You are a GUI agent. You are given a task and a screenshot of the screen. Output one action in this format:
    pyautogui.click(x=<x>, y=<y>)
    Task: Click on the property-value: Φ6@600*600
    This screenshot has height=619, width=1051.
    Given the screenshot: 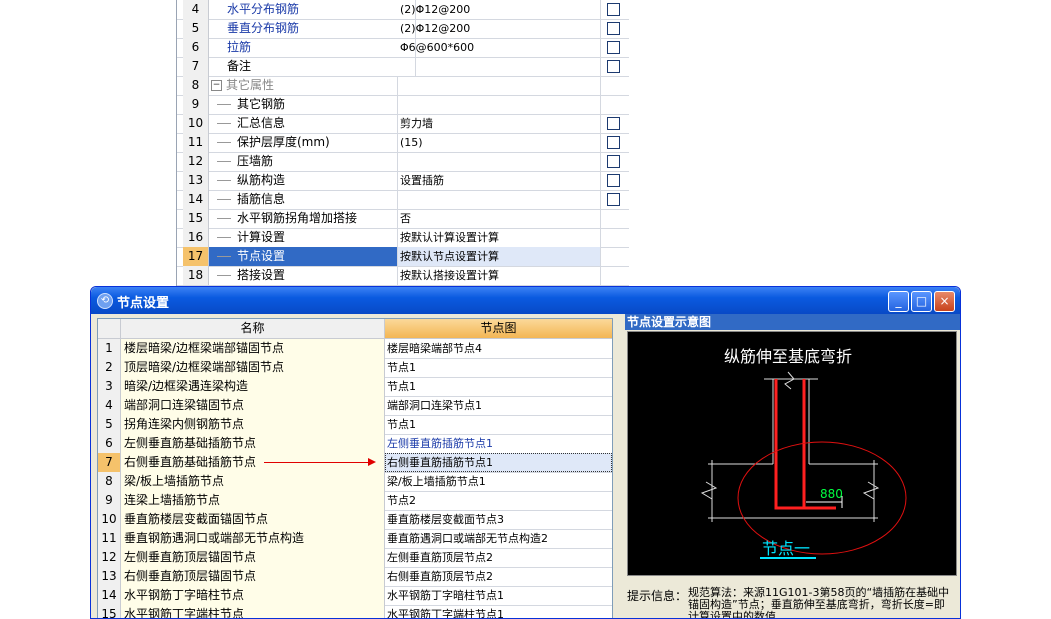 What is the action you would take?
    pyautogui.click(x=499, y=47)
    